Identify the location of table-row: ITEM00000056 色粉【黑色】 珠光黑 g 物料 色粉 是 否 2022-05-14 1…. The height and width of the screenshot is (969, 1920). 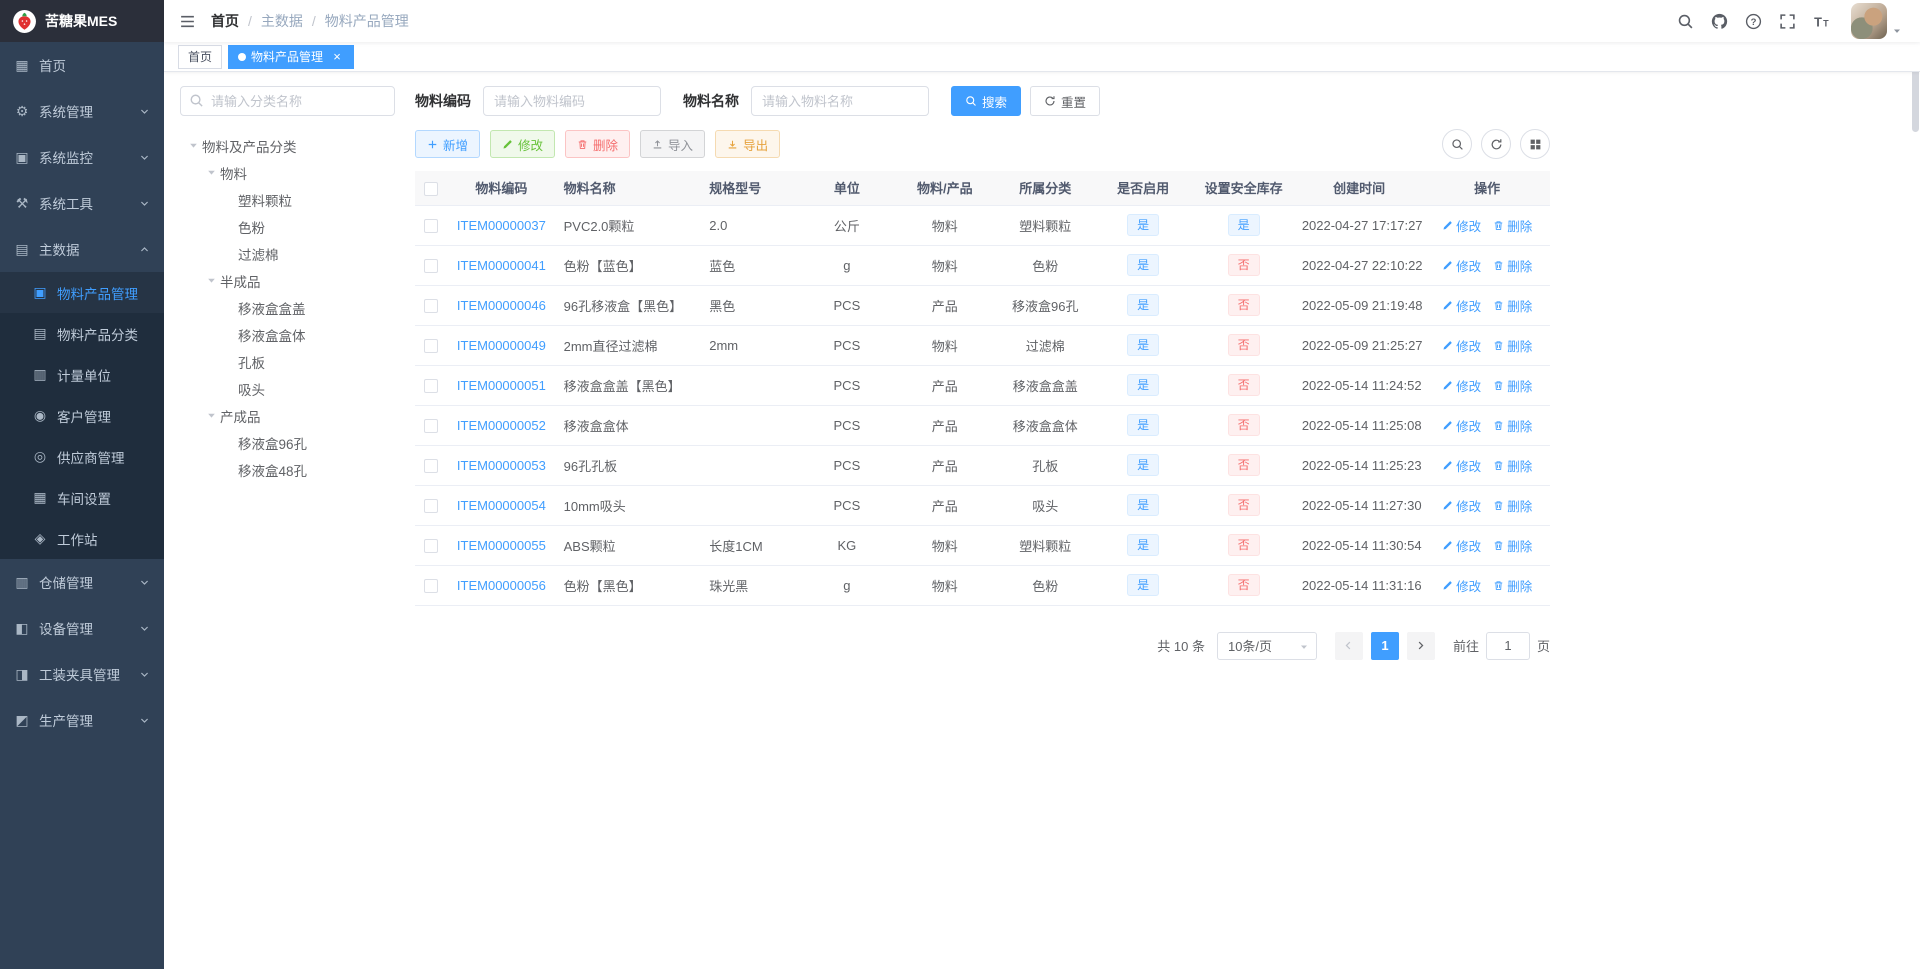
(982, 585).